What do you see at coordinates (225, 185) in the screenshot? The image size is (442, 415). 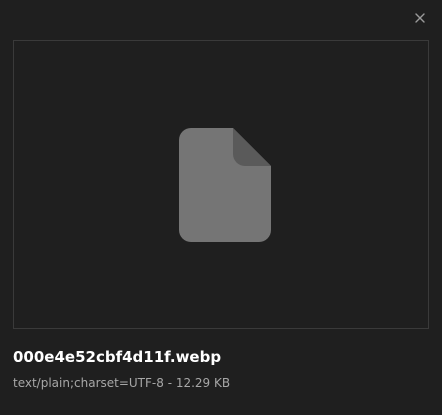 I see `file-document-icon` at bounding box center [225, 185].